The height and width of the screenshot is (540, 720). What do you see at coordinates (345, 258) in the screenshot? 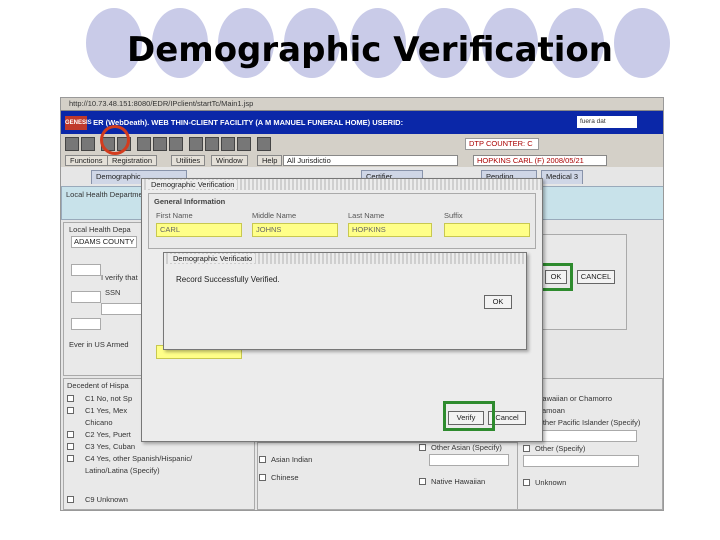
I see `dialog-title-bar: Demographic Verificatio` at bounding box center [345, 258].